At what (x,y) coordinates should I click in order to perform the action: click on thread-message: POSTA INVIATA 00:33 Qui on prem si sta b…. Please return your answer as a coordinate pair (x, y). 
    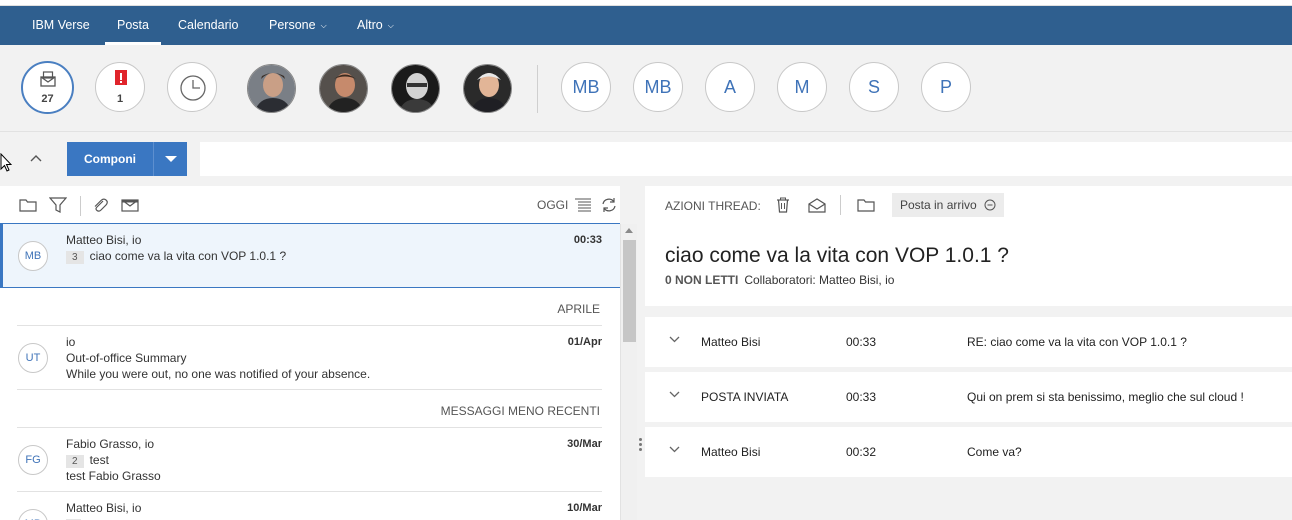
    Looking at the image, I should click on (968, 397).